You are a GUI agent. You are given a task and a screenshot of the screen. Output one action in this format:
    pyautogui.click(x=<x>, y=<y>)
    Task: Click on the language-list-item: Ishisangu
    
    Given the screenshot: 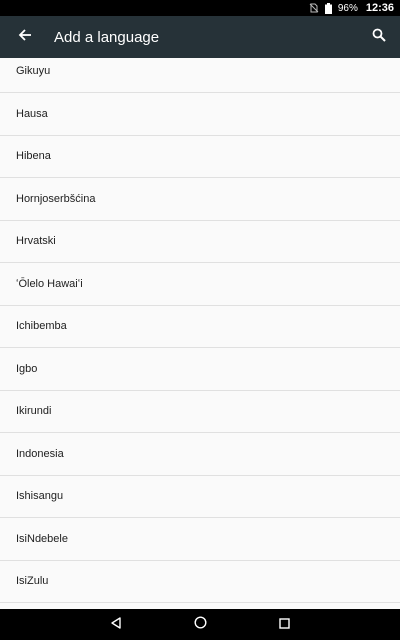 What is the action you would take?
    pyautogui.click(x=200, y=496)
    